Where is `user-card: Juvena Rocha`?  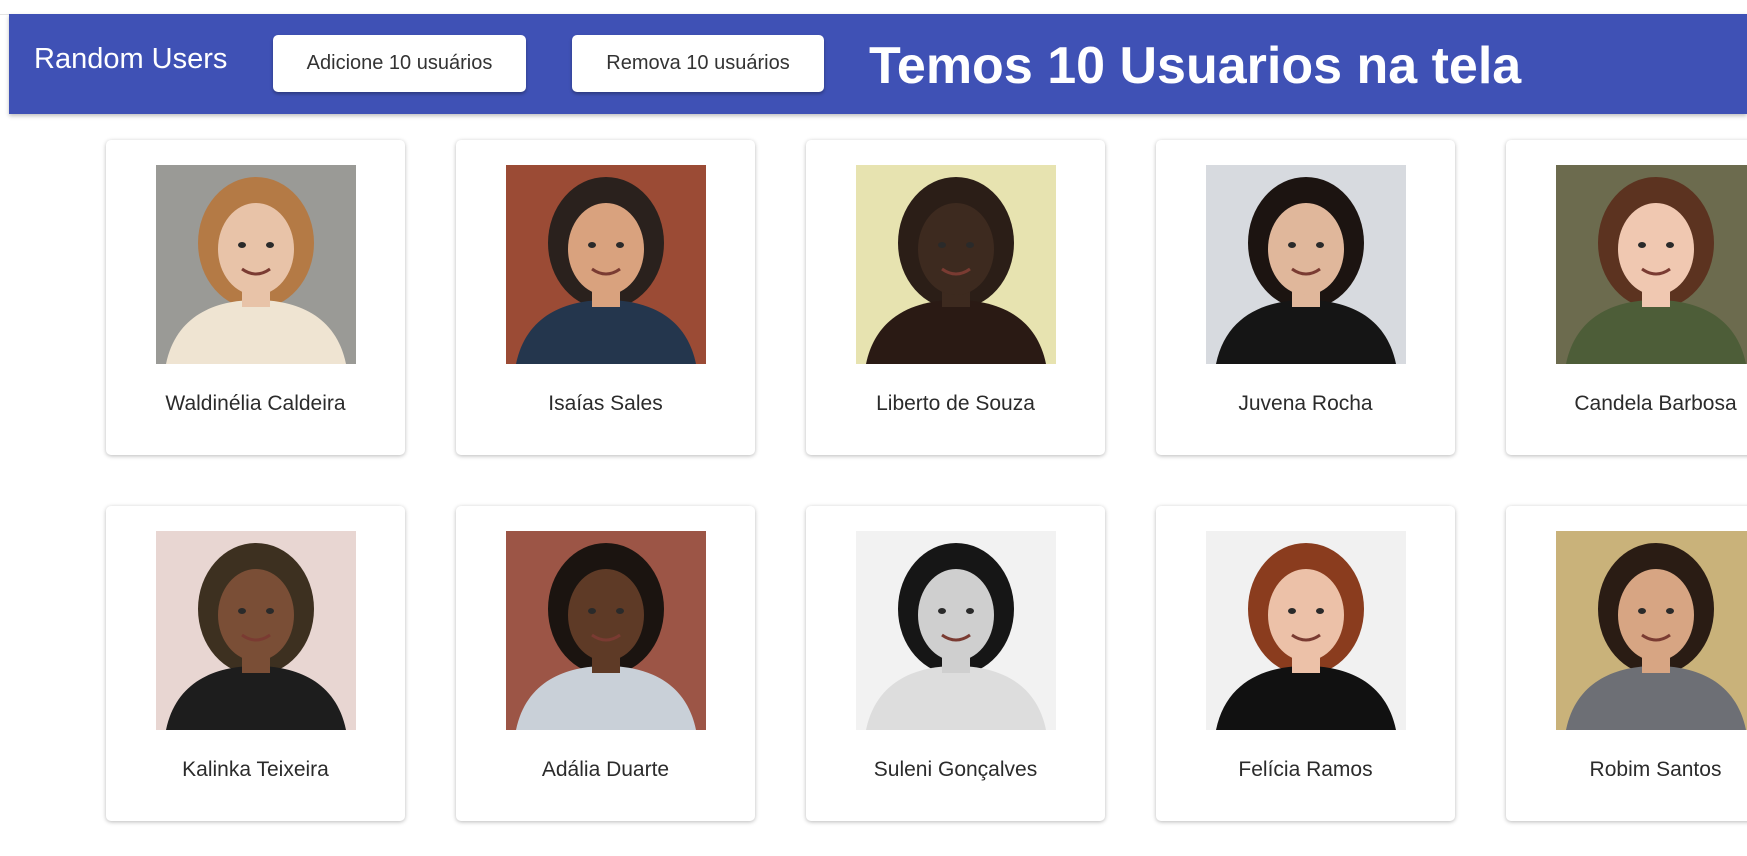 user-card: Juvena Rocha is located at coordinates (1305, 297).